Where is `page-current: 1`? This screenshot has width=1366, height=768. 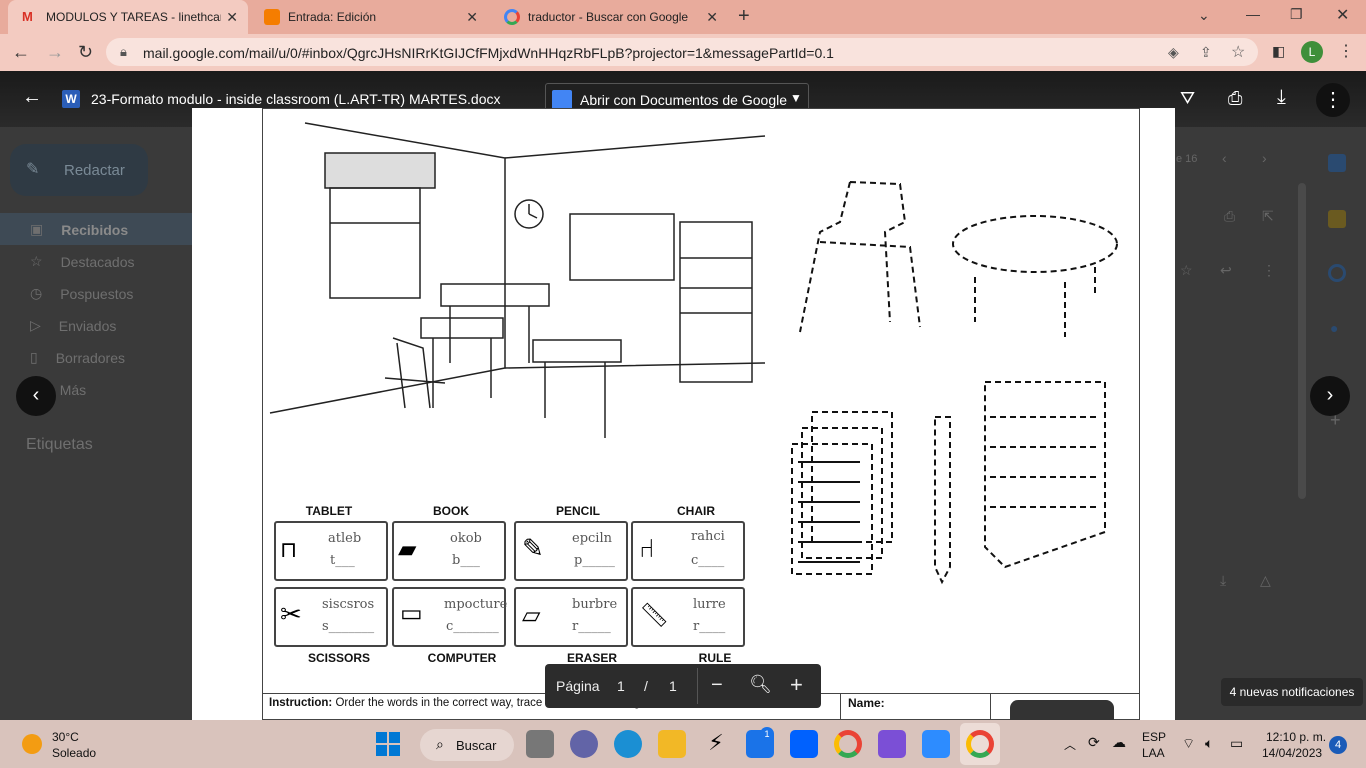
page-current: 1 is located at coordinates (621, 686).